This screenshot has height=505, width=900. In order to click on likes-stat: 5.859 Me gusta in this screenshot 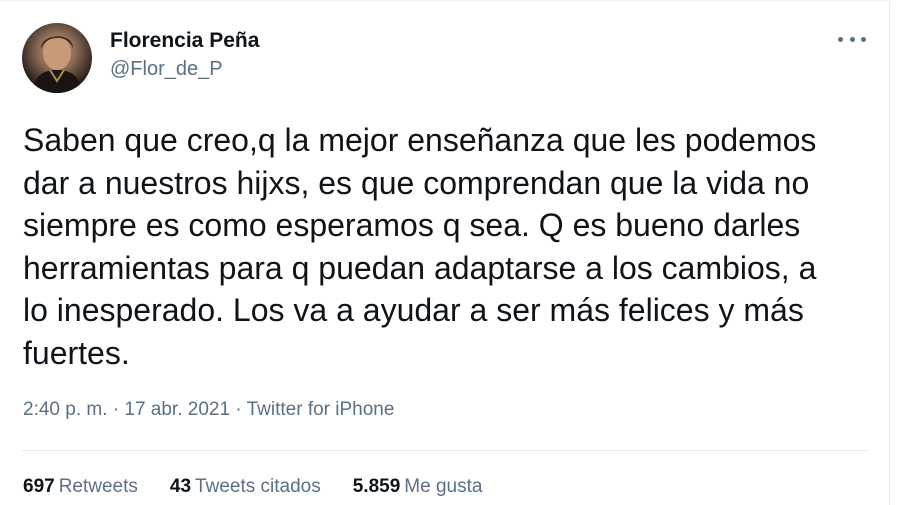, I will do `click(418, 487)`.